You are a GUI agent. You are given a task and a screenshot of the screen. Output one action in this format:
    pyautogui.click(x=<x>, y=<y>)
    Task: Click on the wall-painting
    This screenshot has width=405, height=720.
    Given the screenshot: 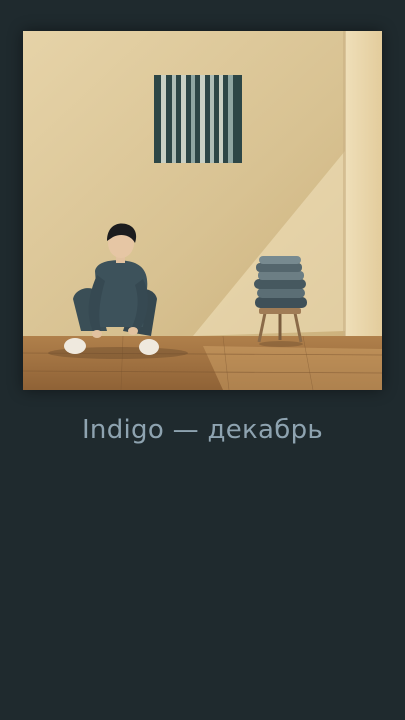 What is the action you would take?
    pyautogui.click(x=198, y=119)
    